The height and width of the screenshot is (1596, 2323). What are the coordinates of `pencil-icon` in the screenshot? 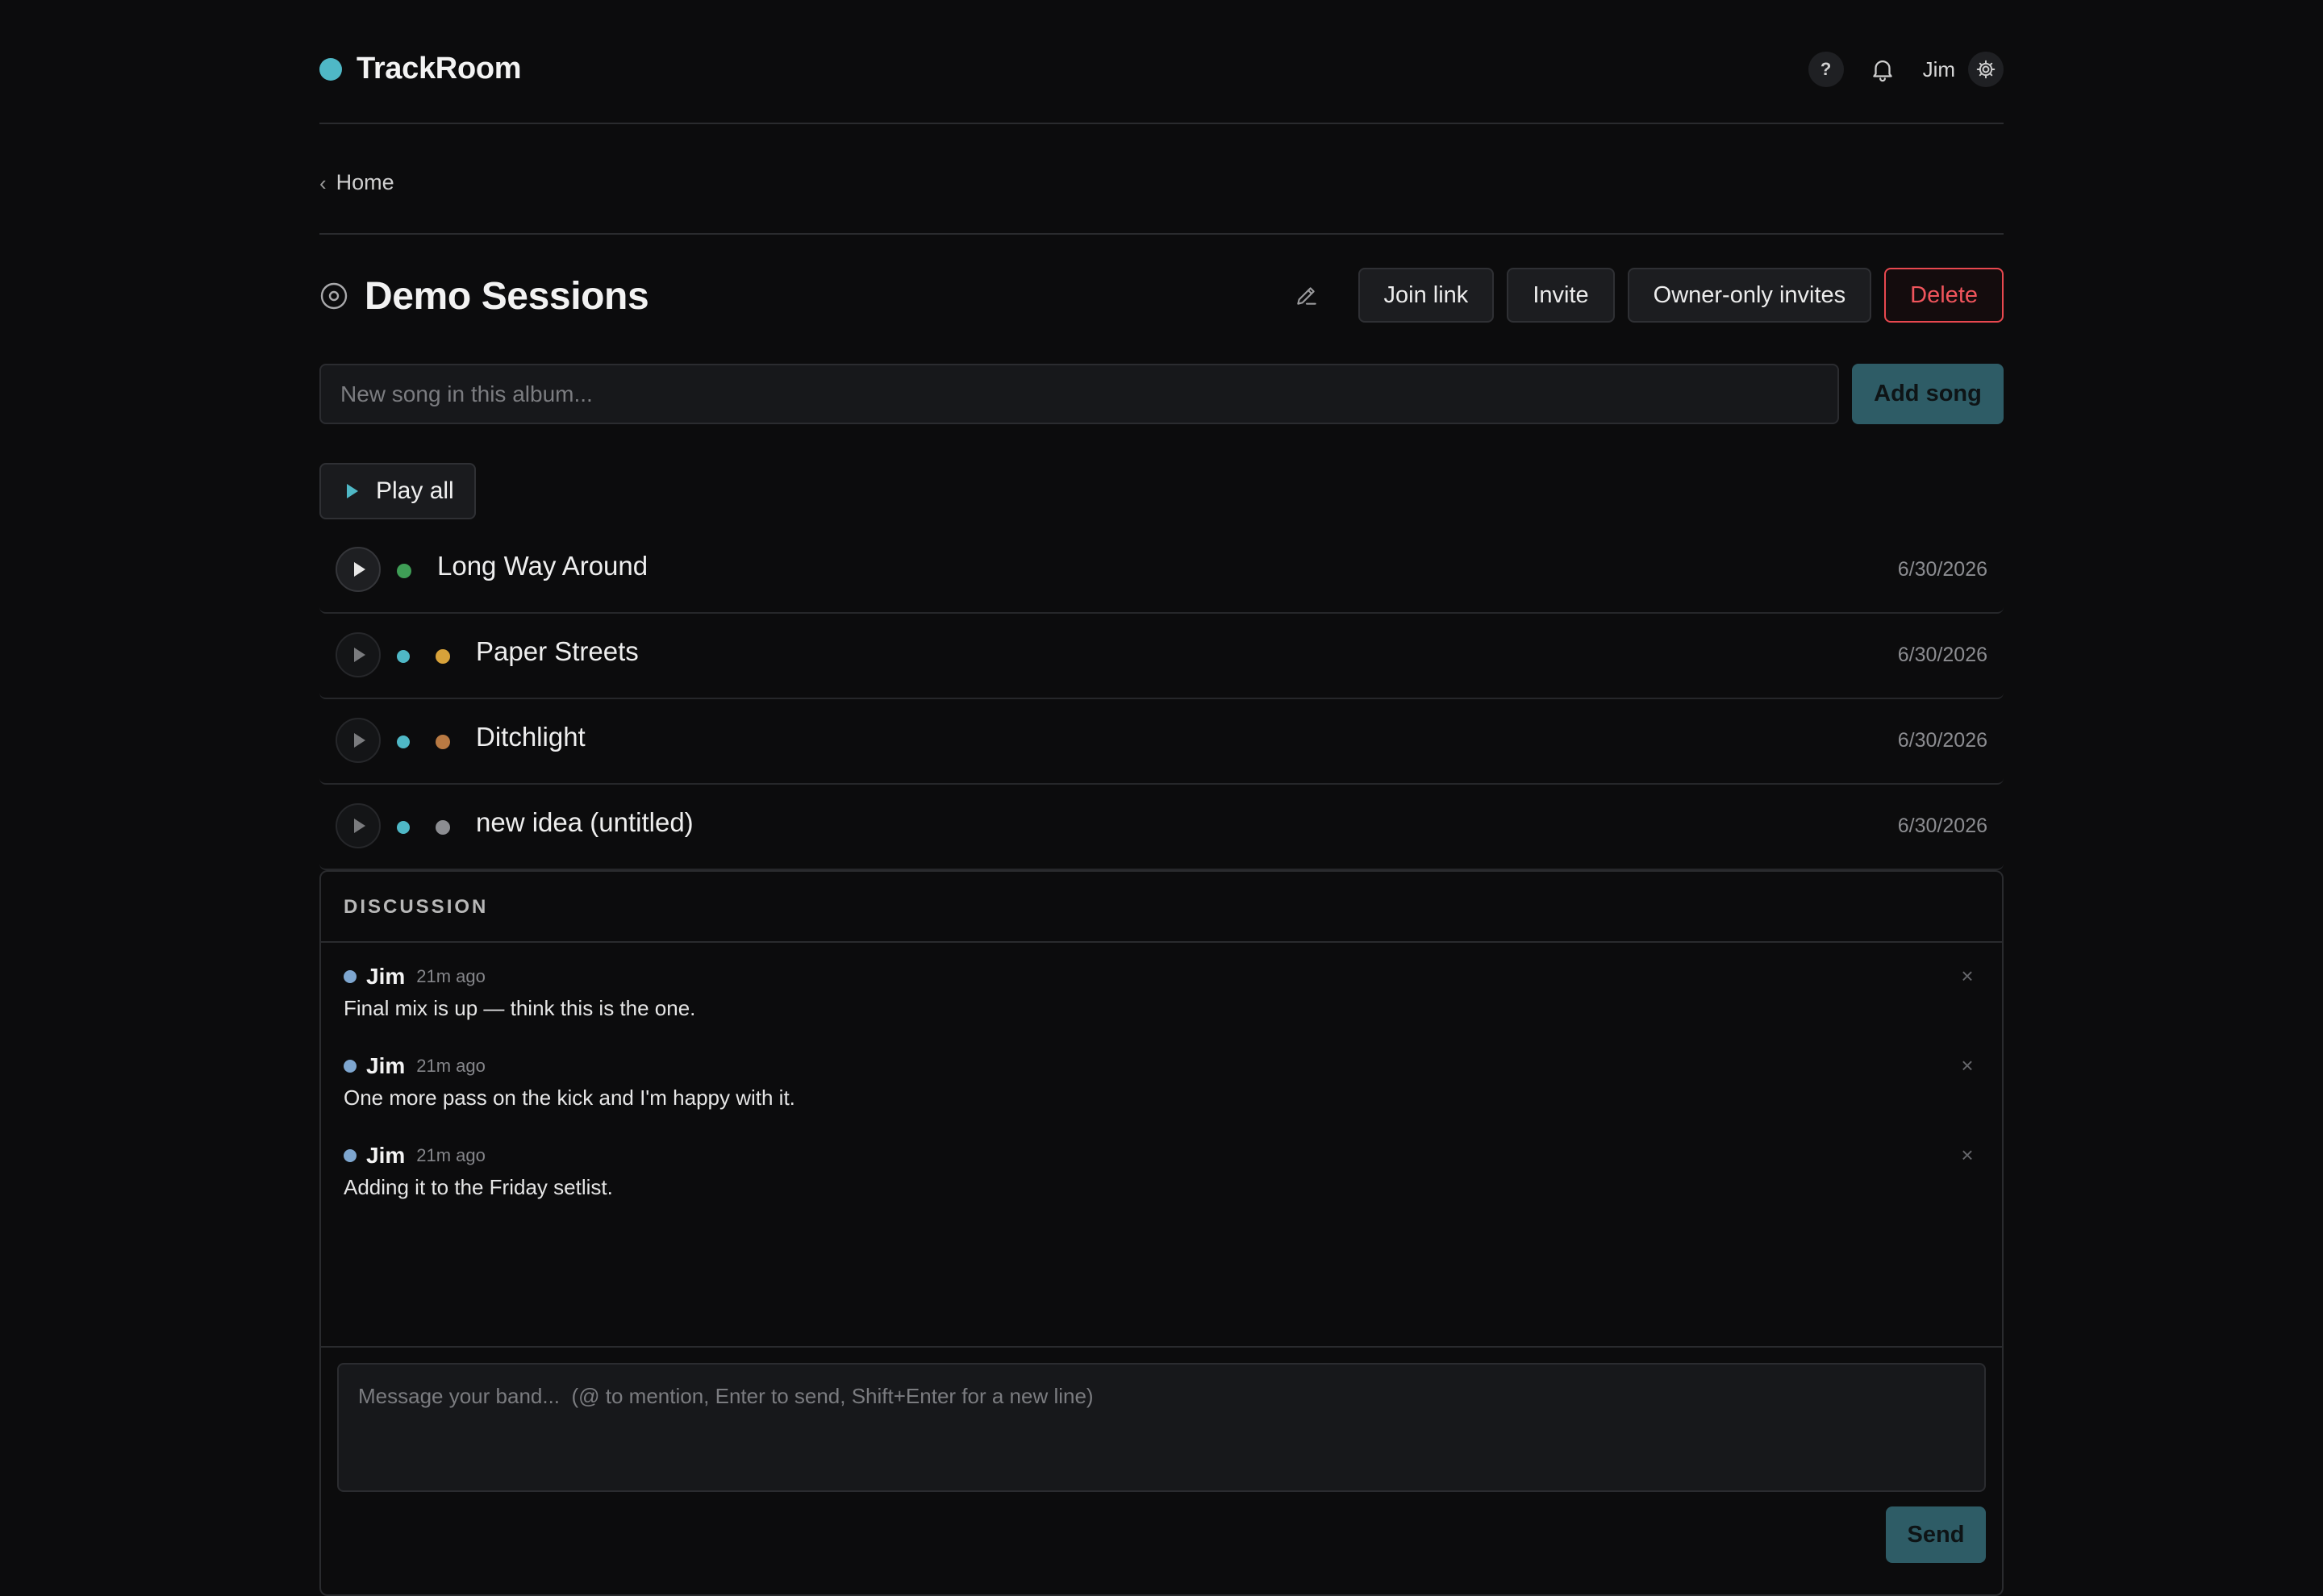 It's located at (1306, 296).